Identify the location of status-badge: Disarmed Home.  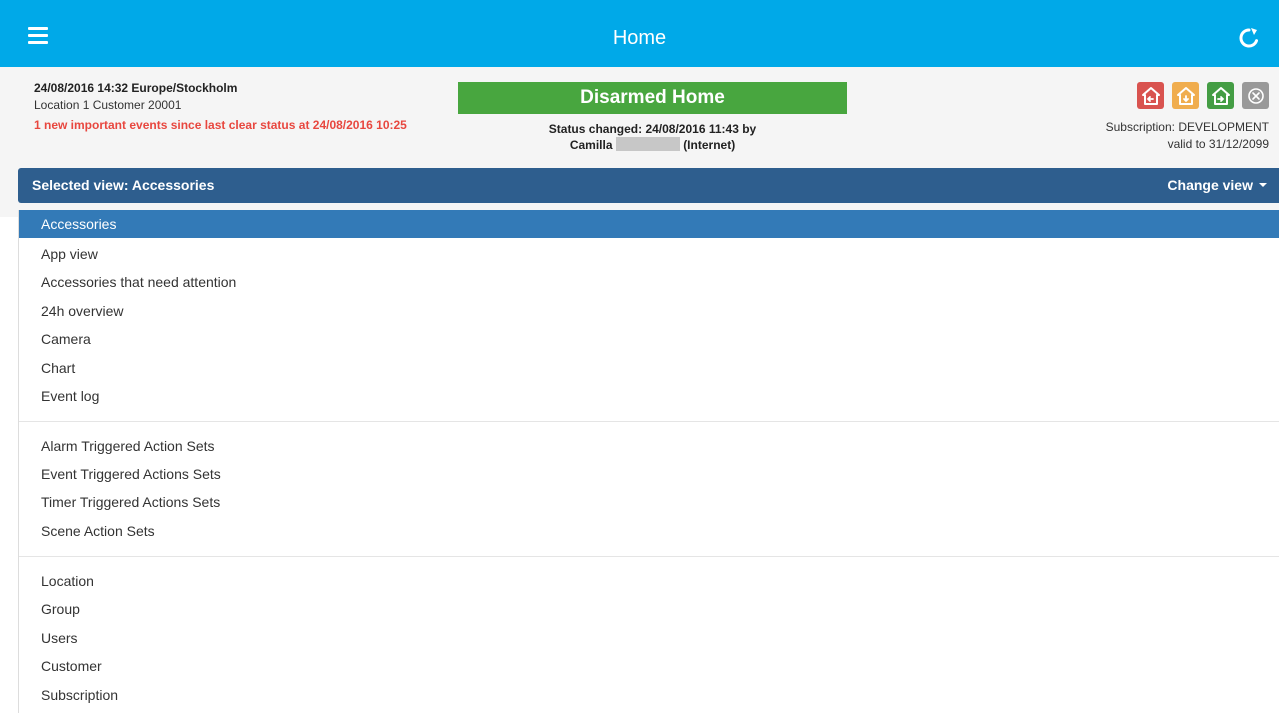
(652, 98).